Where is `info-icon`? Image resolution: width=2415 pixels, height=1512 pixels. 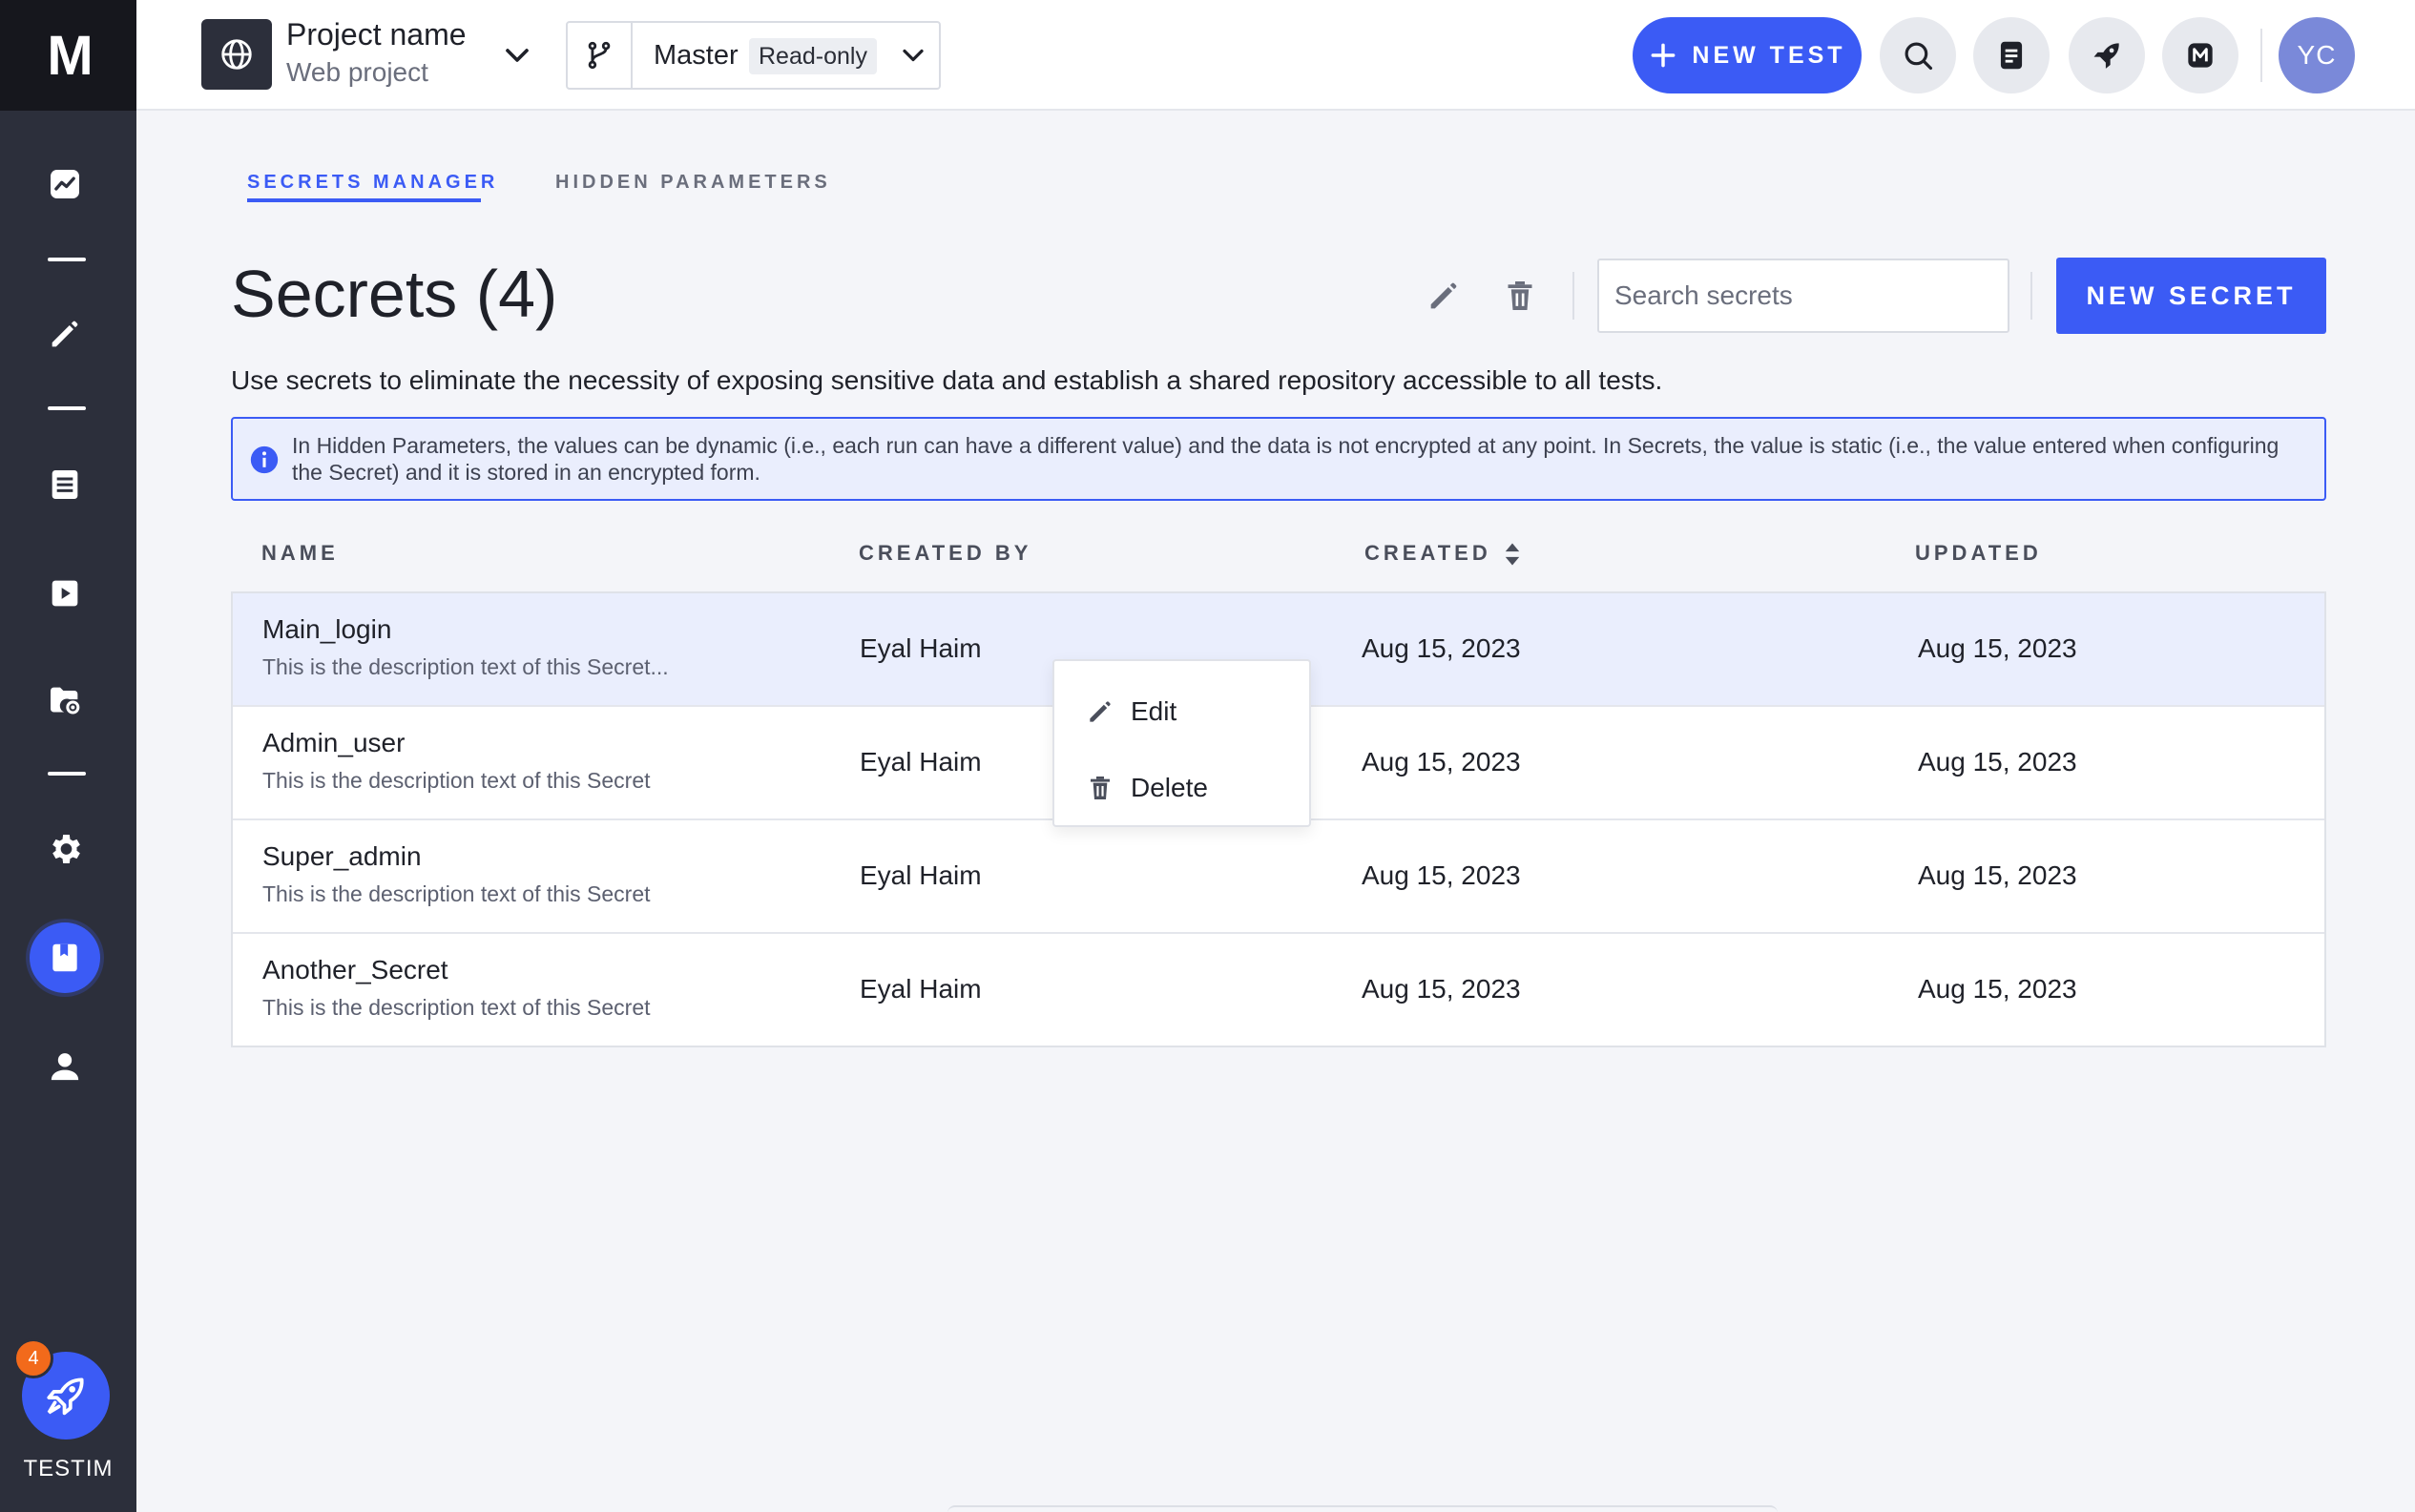 info-icon is located at coordinates (265, 459).